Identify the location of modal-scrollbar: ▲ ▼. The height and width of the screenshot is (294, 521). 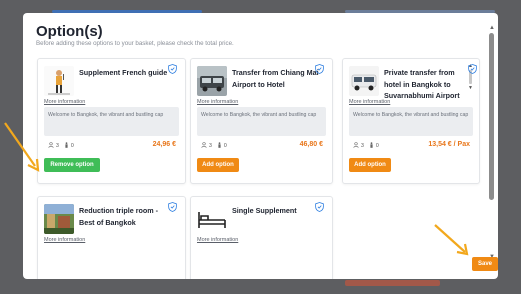
(492, 142).